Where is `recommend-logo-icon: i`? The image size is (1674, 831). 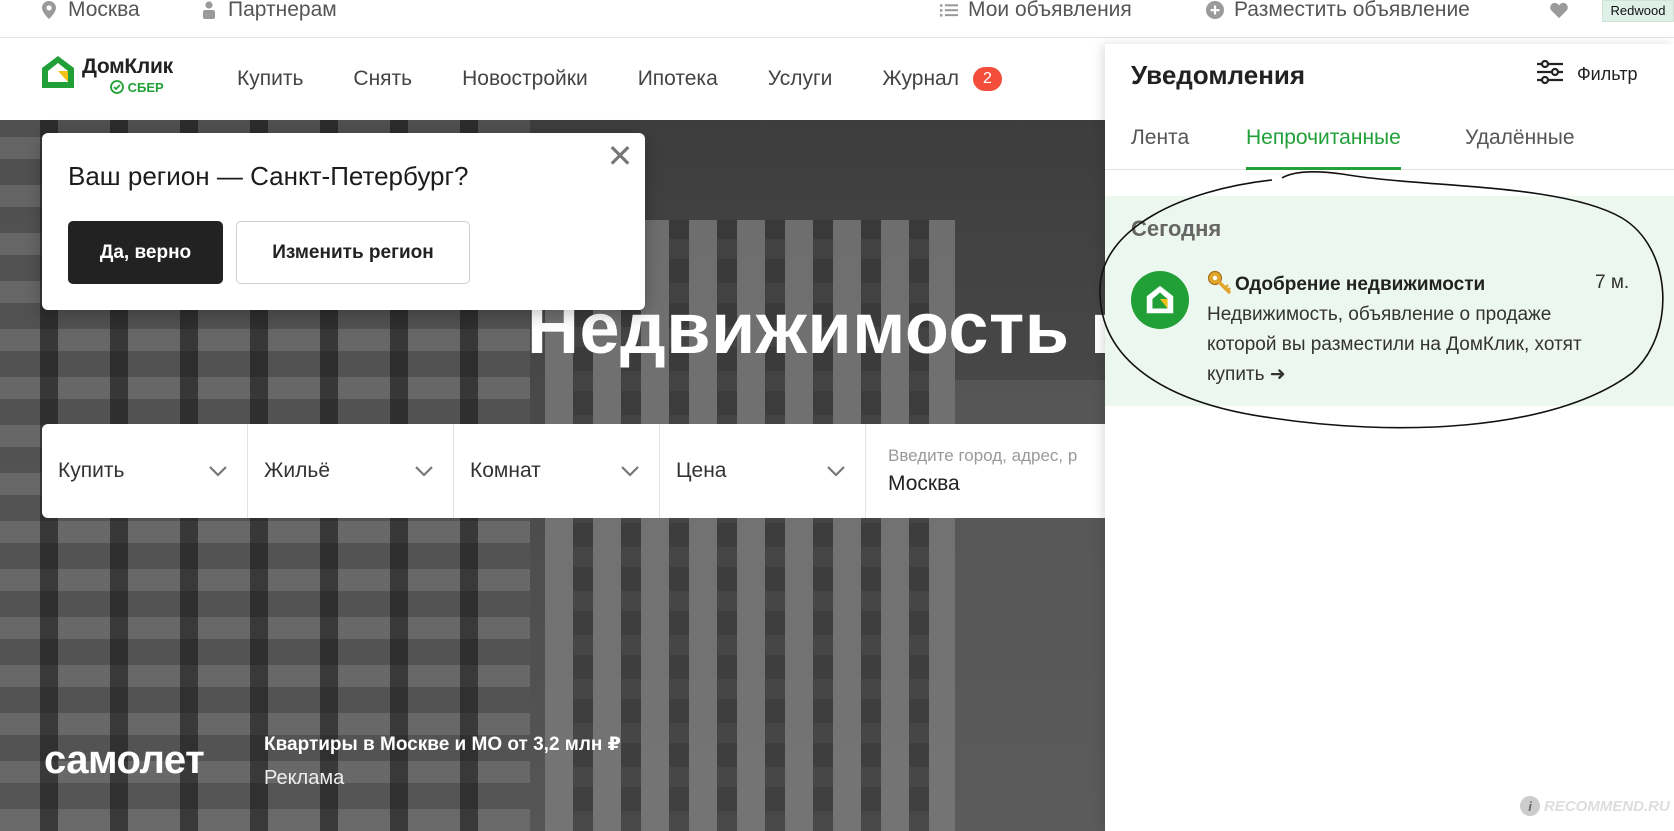 recommend-logo-icon: i is located at coordinates (1530, 806).